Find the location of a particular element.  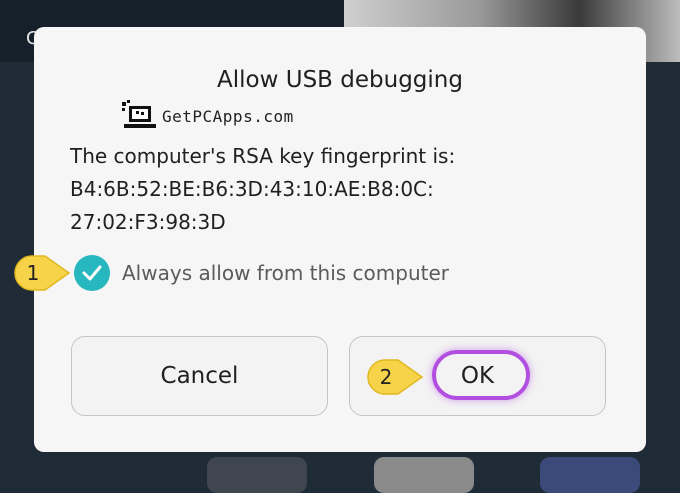

step-badge-2: 2 is located at coordinates (395, 377).